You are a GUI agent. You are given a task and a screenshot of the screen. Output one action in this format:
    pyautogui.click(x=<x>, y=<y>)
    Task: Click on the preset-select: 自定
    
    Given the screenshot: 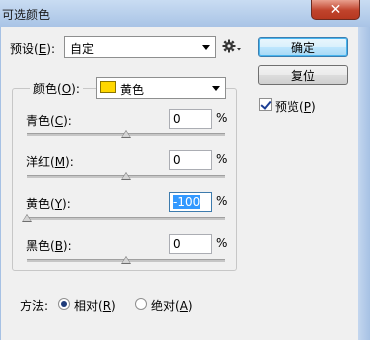 What is the action you would take?
    pyautogui.click(x=140, y=47)
    